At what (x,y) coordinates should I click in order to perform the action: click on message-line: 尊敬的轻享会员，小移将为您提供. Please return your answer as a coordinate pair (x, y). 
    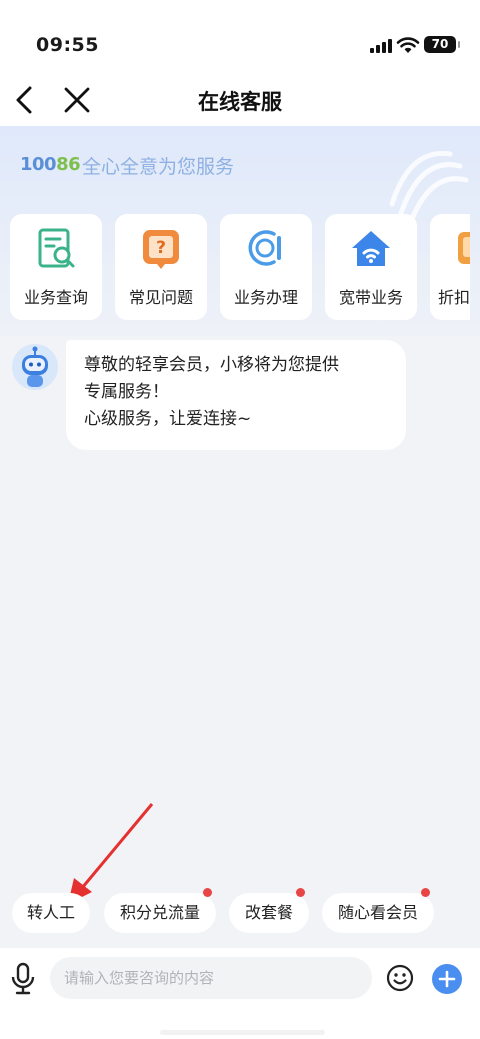
    Looking at the image, I should click on (211, 365).